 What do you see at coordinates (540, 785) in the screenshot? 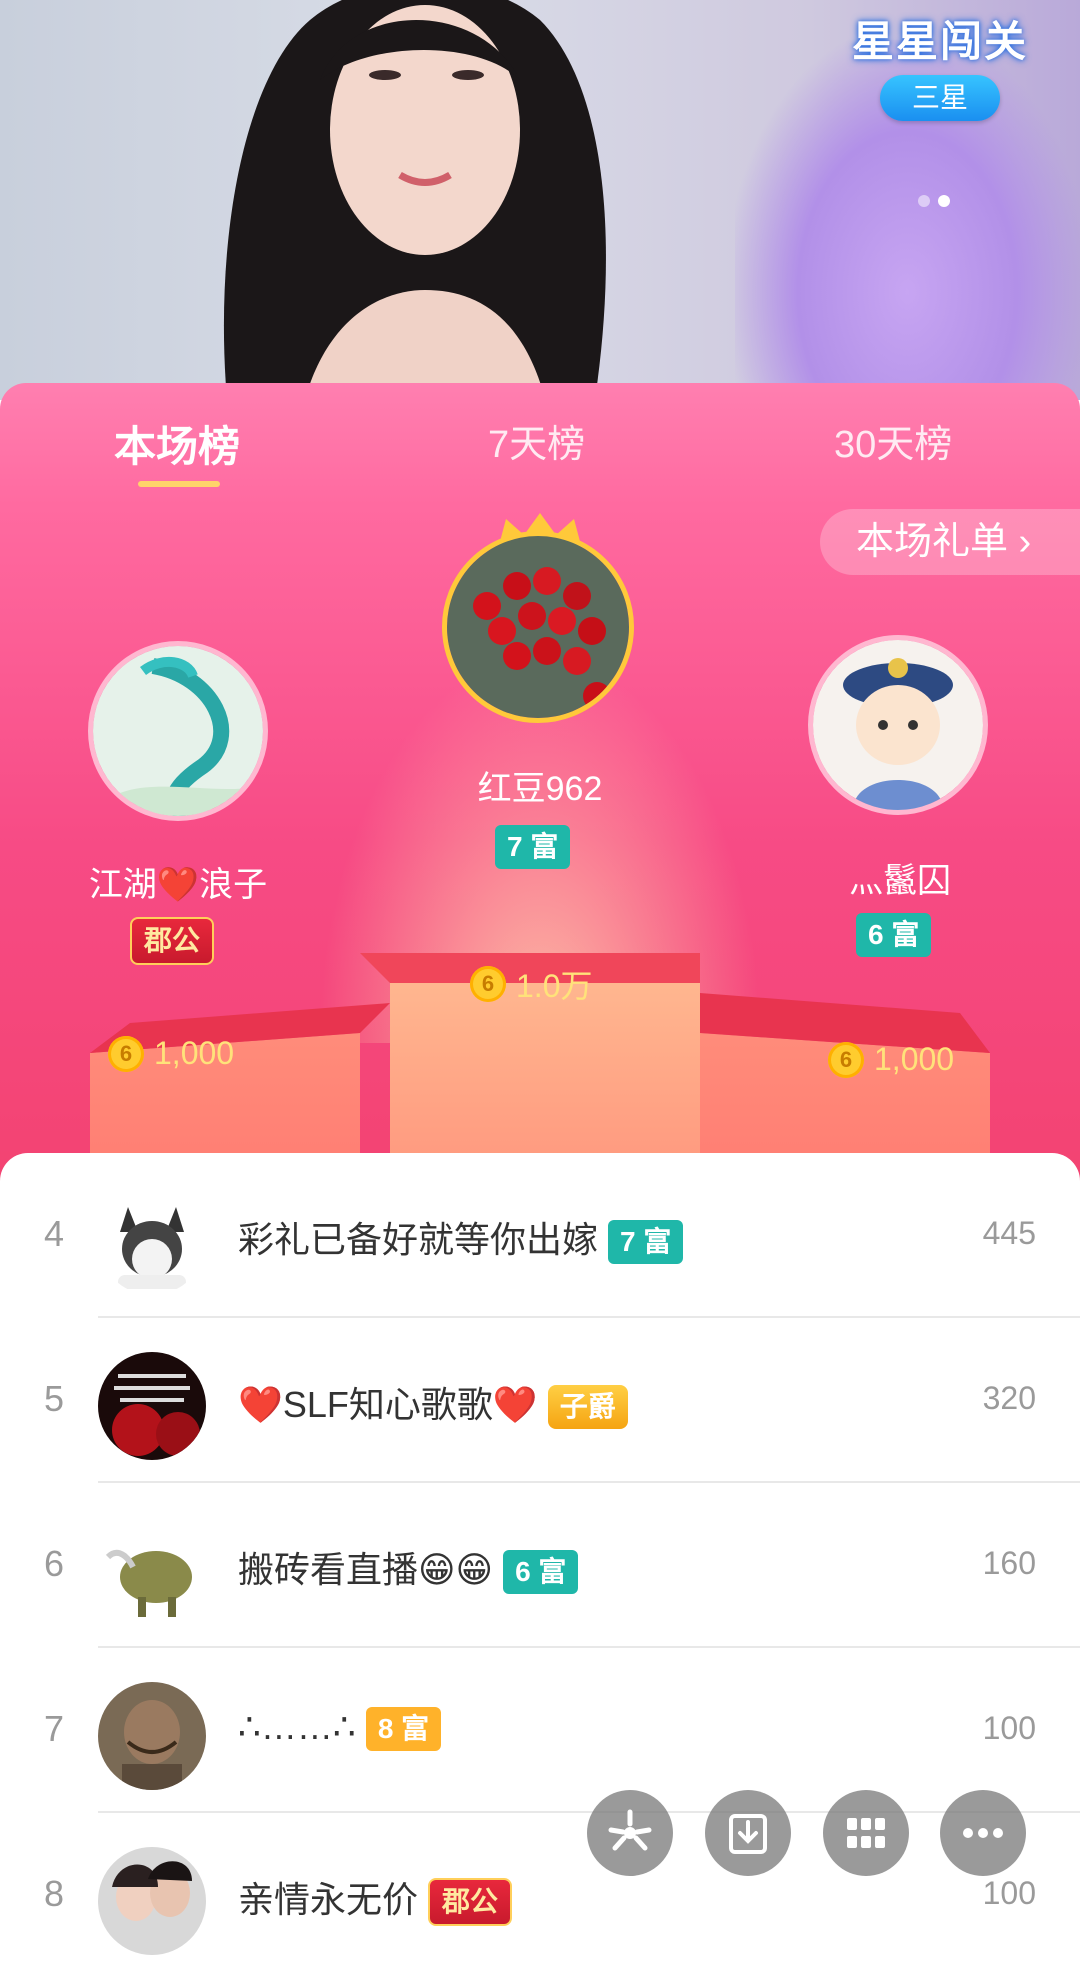
I see `rank-1-name: 红豆962` at bounding box center [540, 785].